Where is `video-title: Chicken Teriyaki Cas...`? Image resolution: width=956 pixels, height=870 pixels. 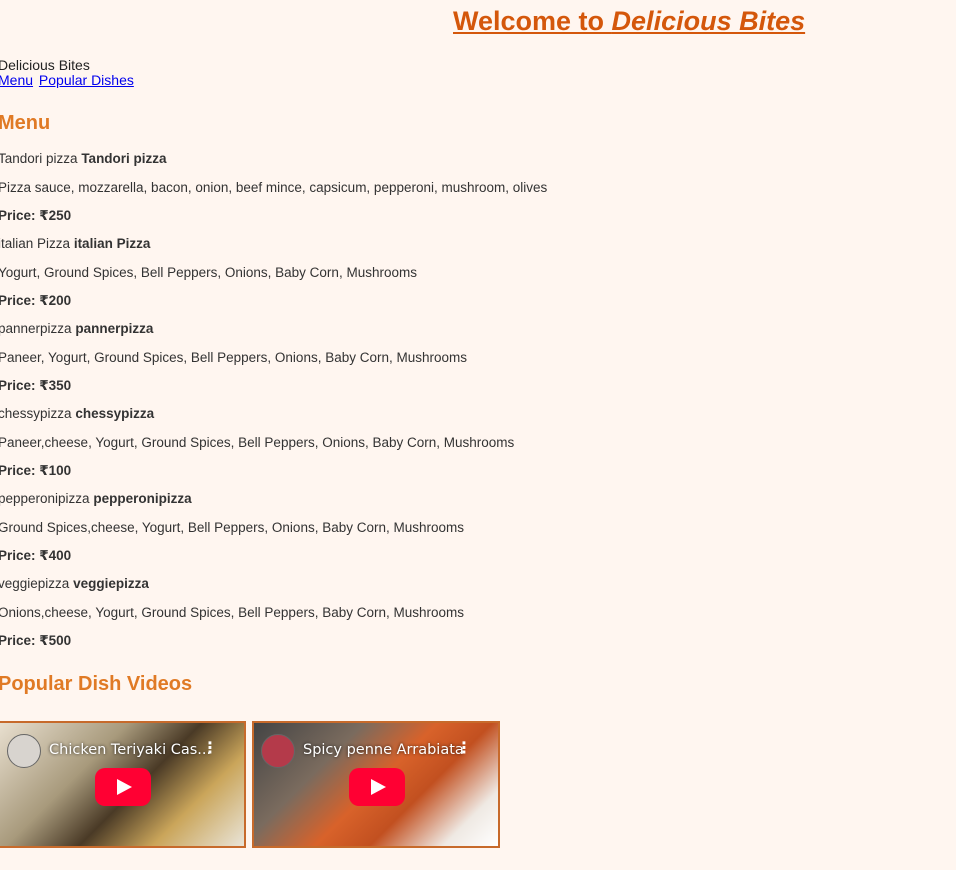
video-title: Chicken Teriyaki Cas... is located at coordinates (130, 750).